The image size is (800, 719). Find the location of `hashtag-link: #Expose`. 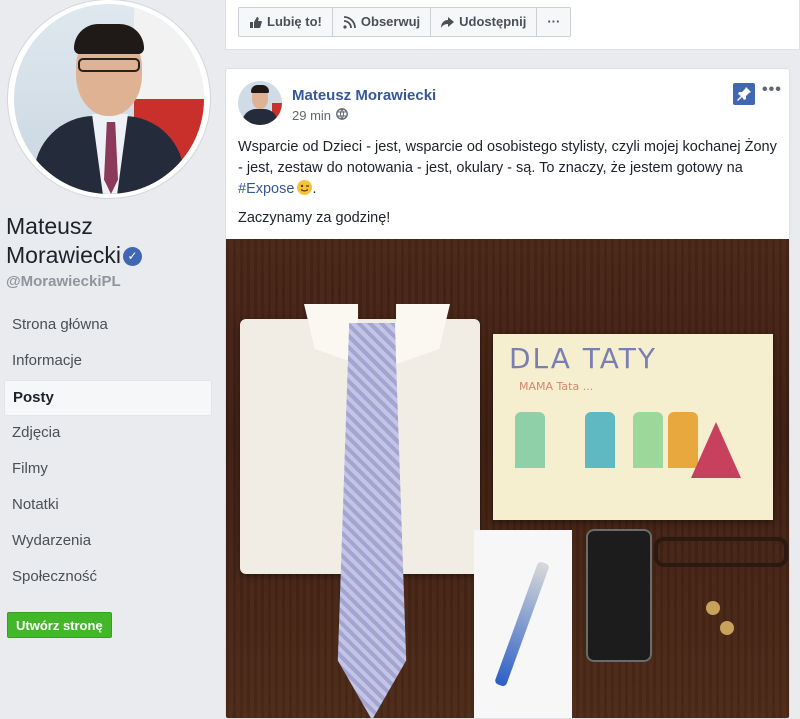

hashtag-link: #Expose is located at coordinates (266, 189).